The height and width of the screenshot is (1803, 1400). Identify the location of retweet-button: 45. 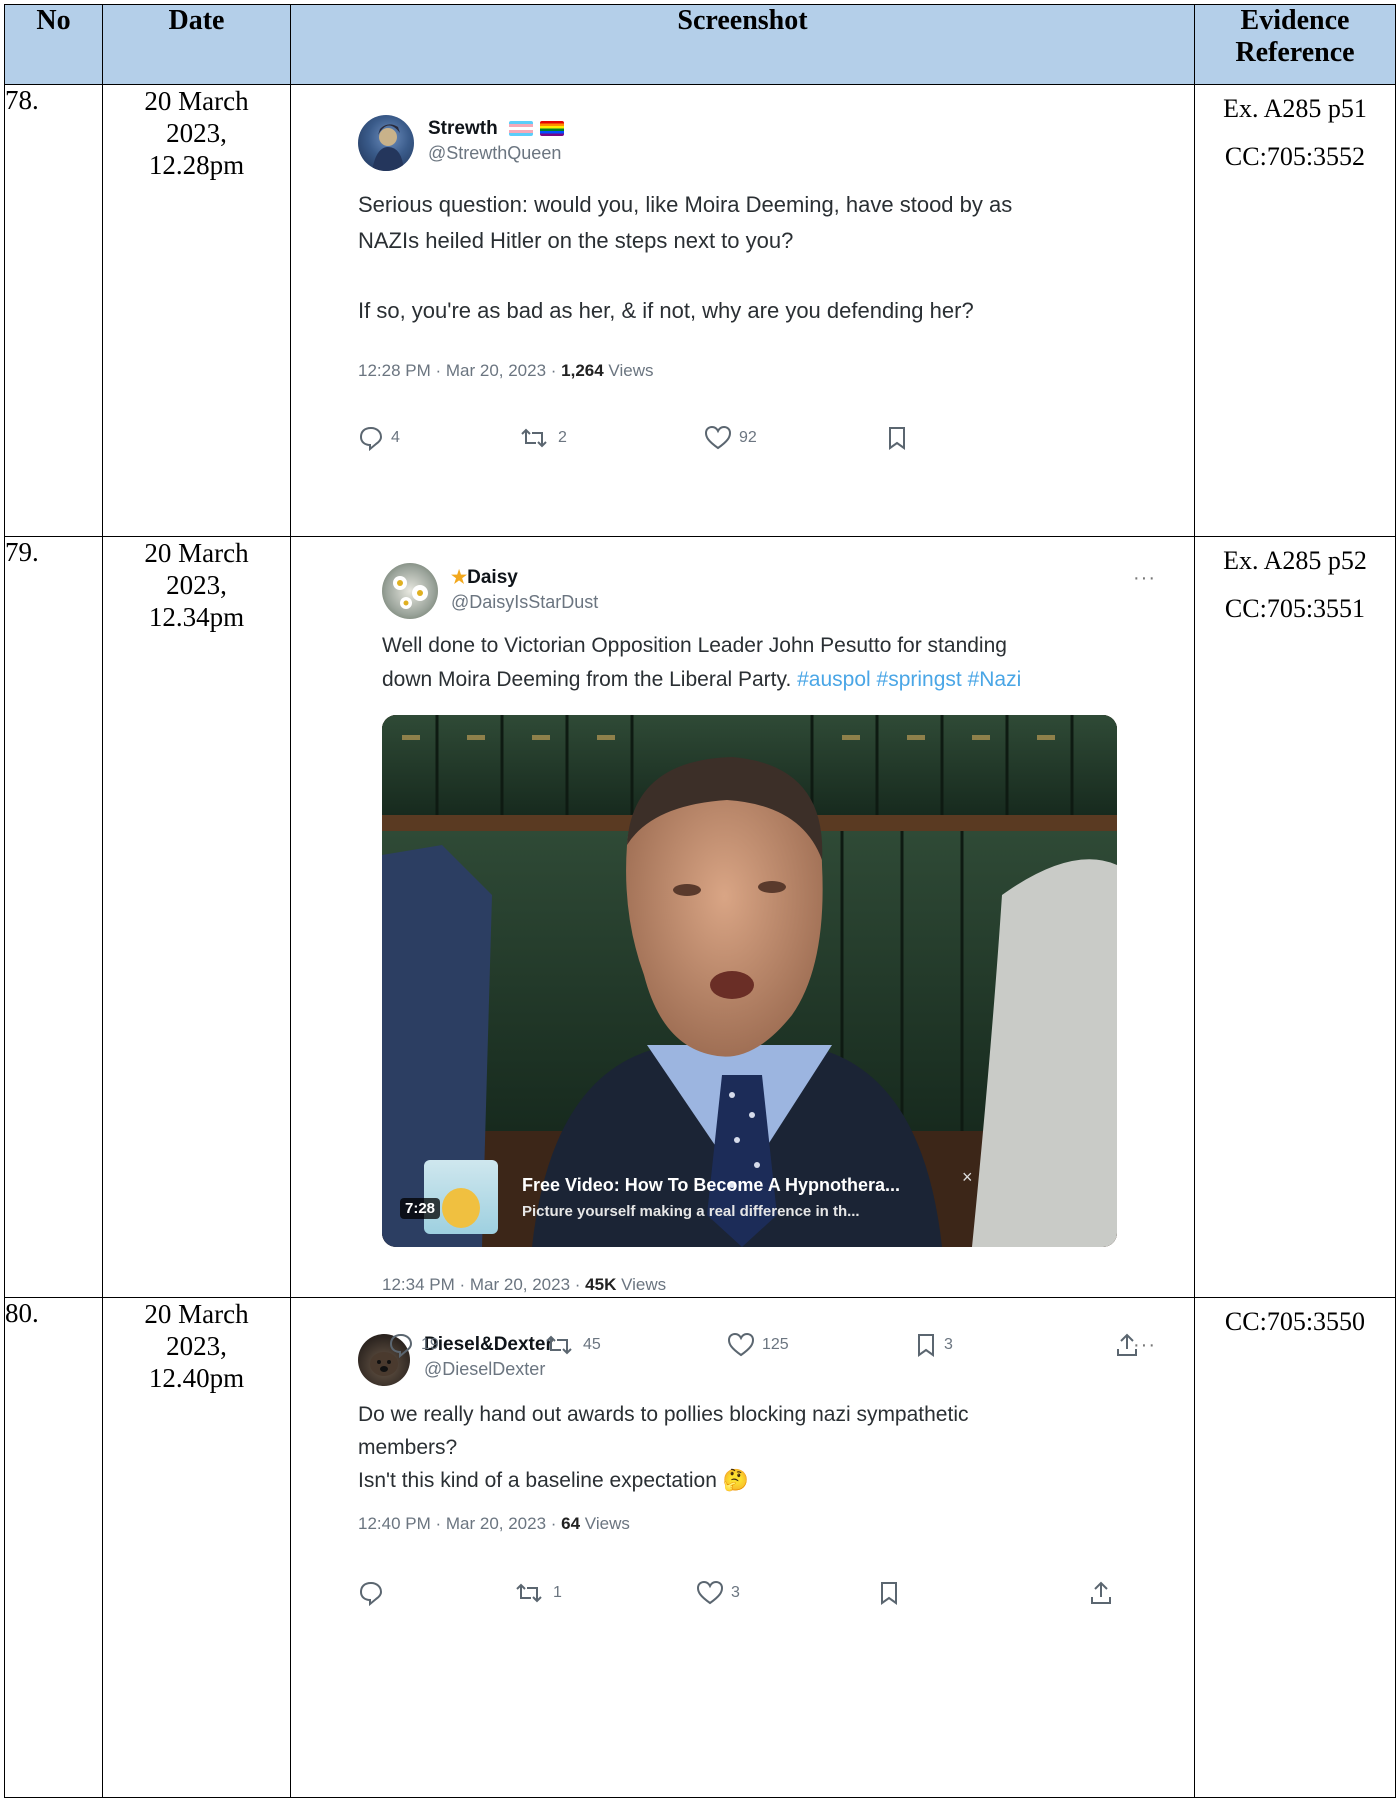
(571, 1345).